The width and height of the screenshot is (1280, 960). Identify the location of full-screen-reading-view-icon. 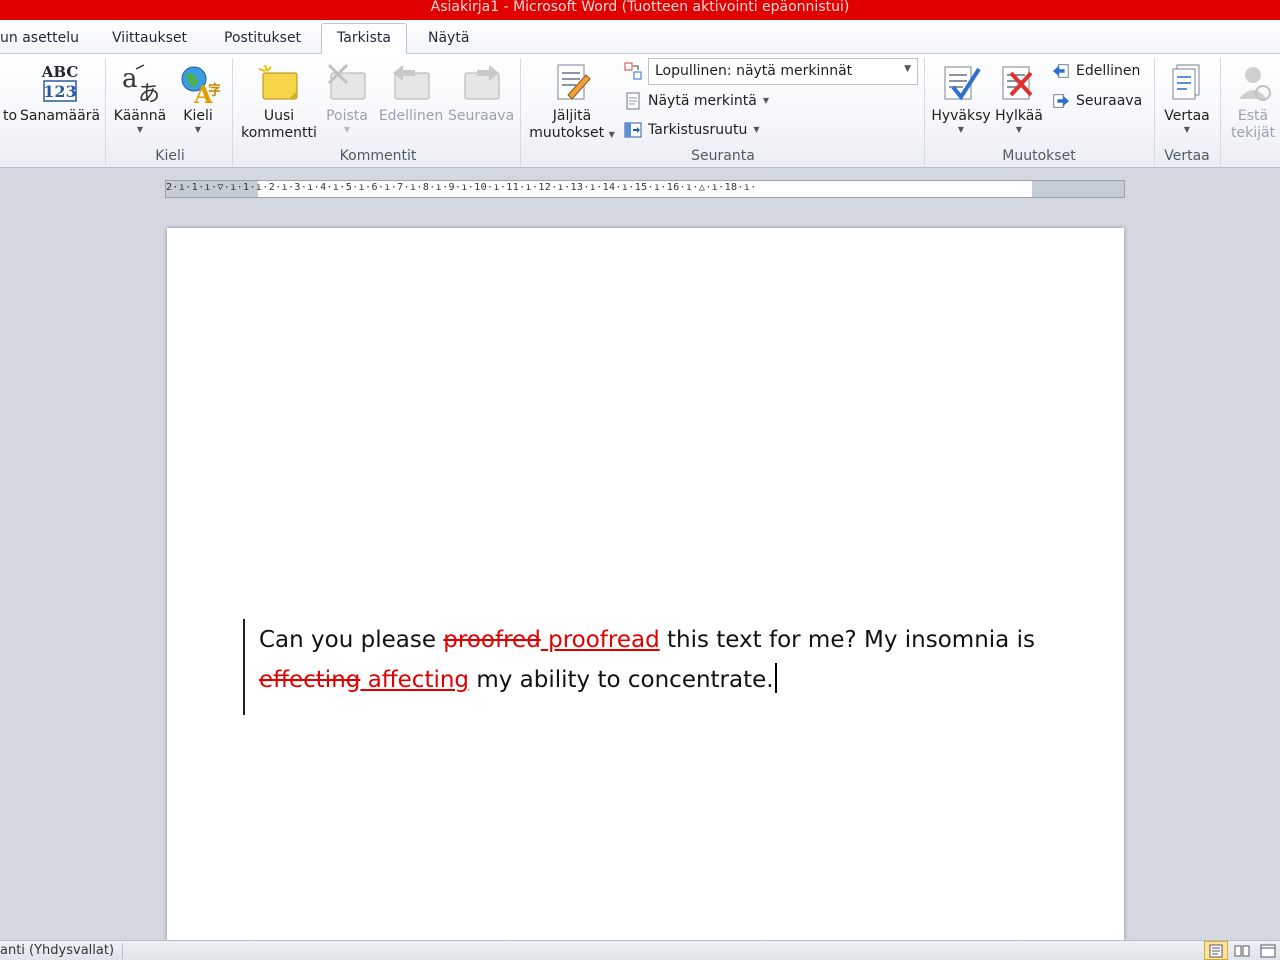
(1242, 950).